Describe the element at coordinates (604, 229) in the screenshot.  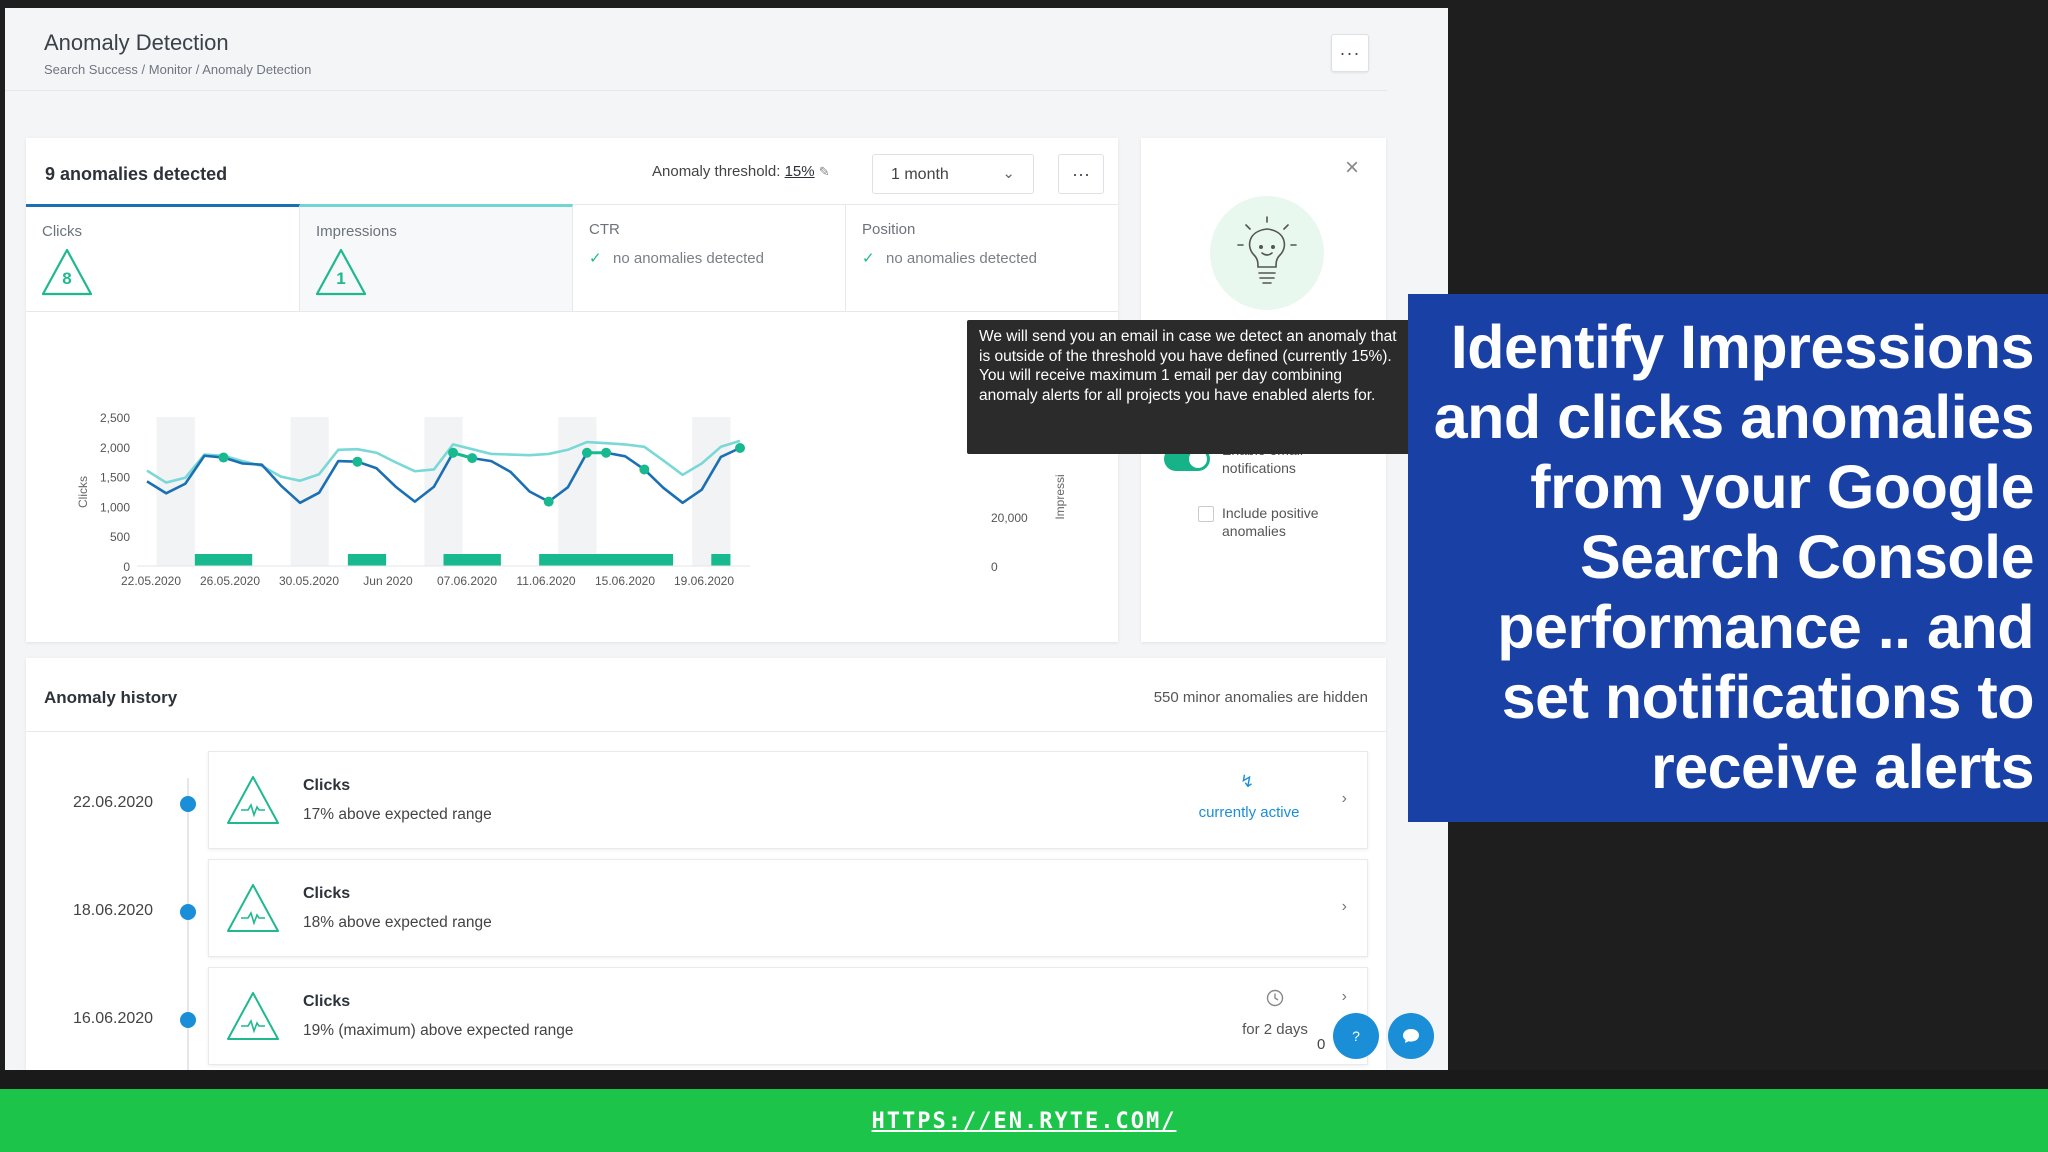
I see `tab-label: CTR` at that location.